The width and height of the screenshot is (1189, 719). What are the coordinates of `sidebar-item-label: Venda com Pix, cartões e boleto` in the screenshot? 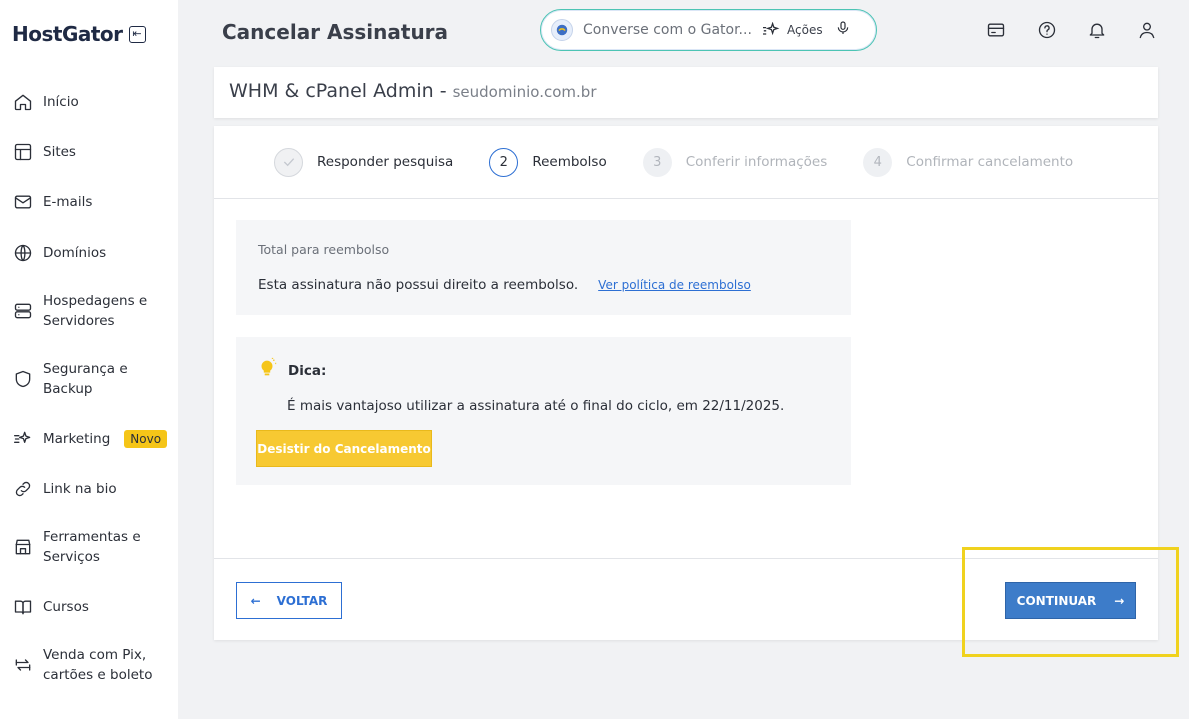 It's located at (98, 665).